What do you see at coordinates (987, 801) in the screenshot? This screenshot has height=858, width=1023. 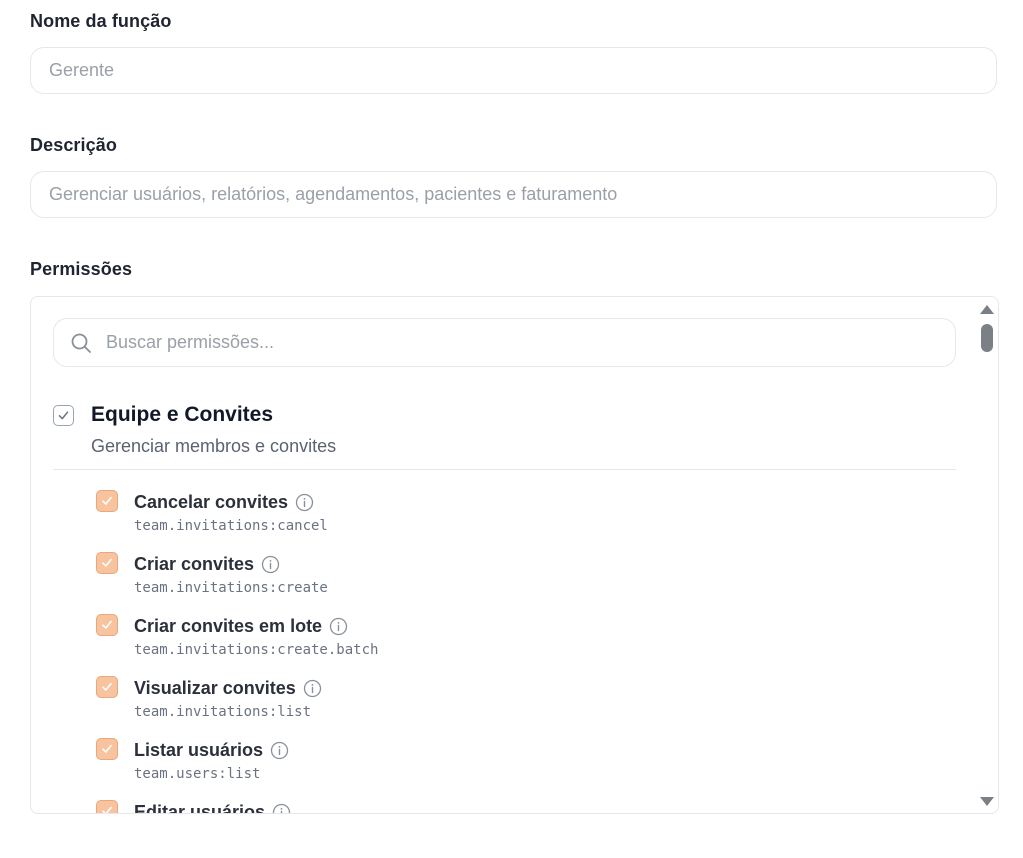 I see `scroll-down-arrow` at bounding box center [987, 801].